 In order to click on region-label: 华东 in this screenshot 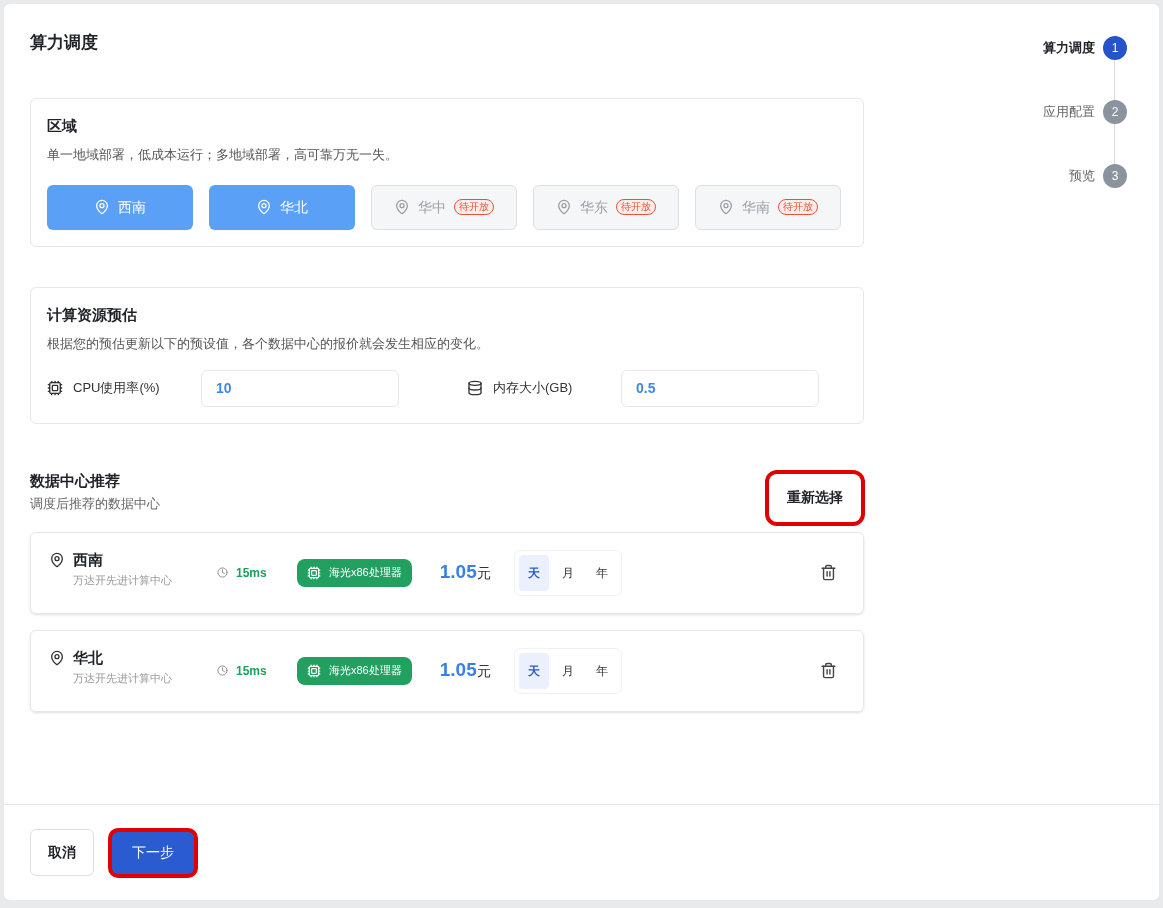, I will do `click(594, 207)`.